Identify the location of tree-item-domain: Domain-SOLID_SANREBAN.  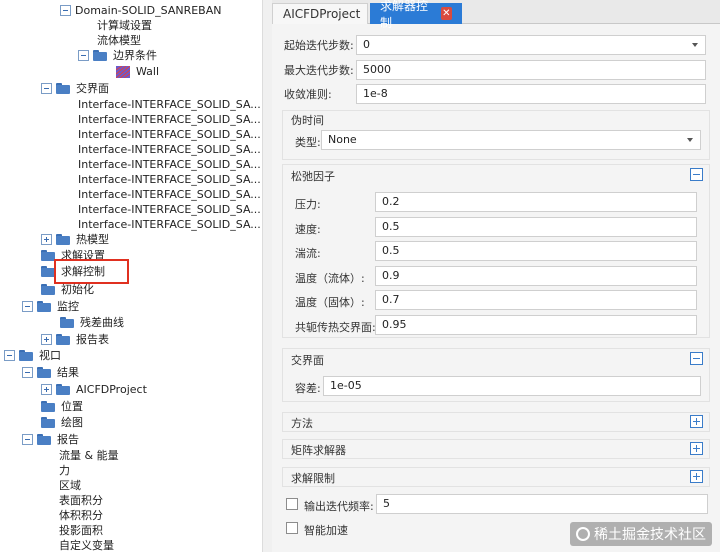
(140, 10).